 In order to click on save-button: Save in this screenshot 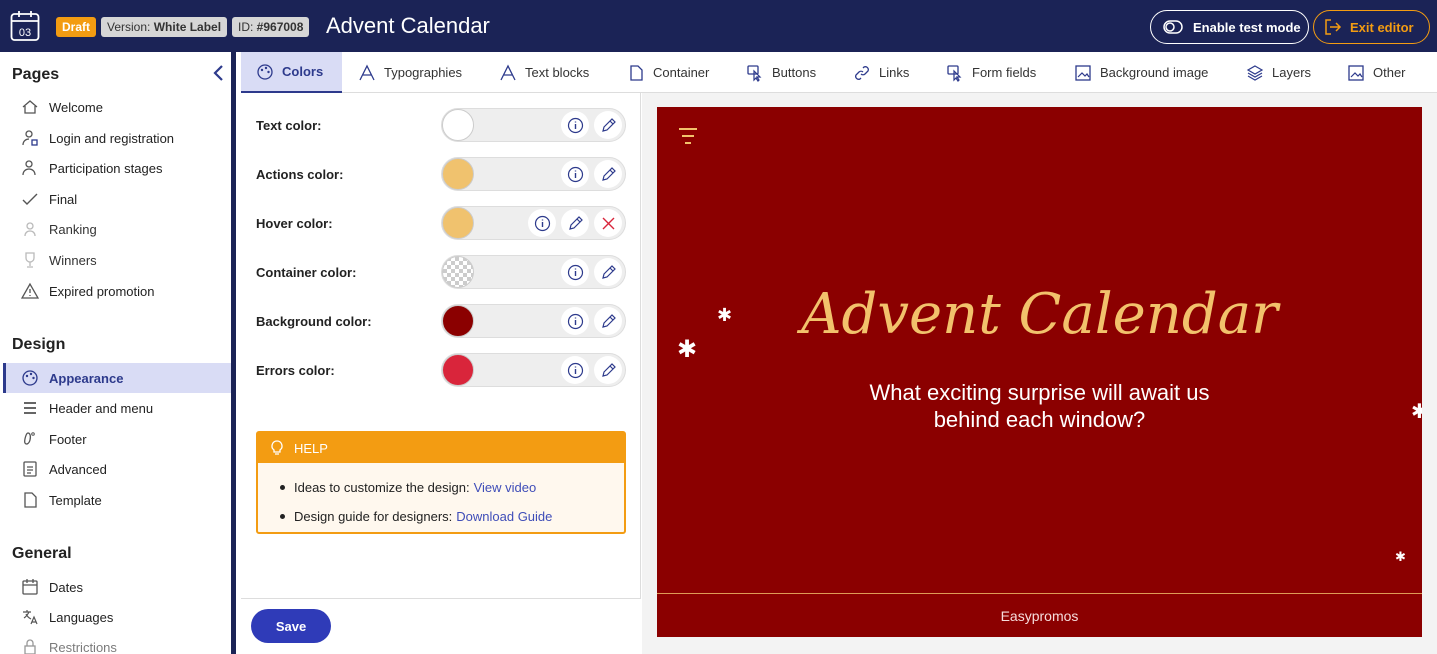, I will do `click(291, 626)`.